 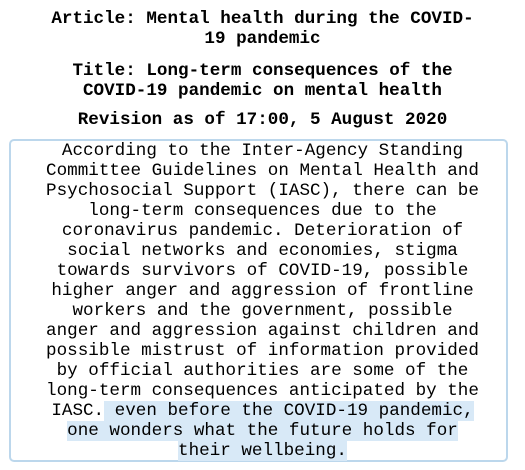 I want to click on highlighted-text: their wellbeing., so click(x=262, y=451).